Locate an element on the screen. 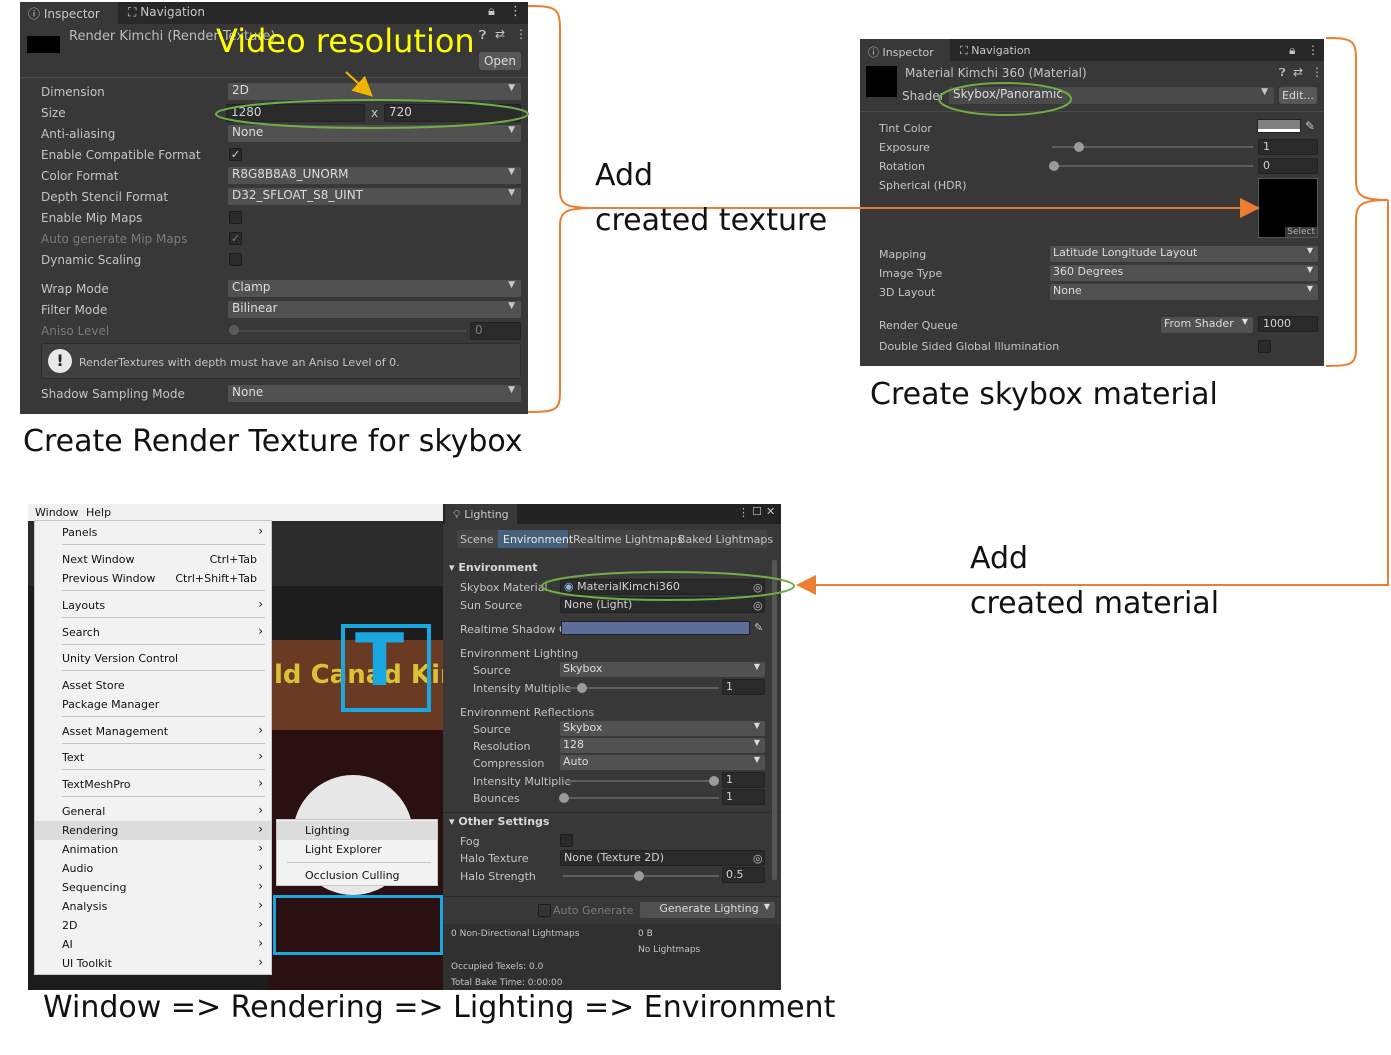 Image resolution: width=1391 pixels, height=1055 pixels. tab-scene: Scene is located at coordinates (477, 539).